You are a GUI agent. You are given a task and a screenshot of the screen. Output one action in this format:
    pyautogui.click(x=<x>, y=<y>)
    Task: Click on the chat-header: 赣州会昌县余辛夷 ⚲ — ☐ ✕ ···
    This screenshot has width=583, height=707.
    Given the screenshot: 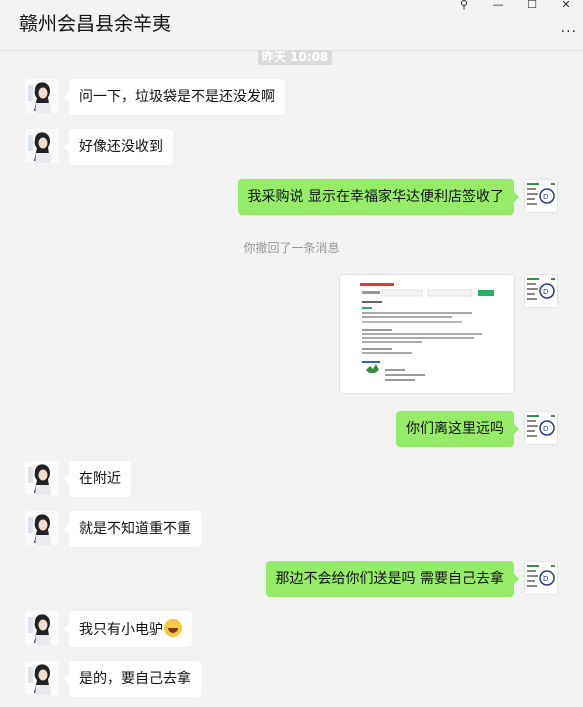 What is the action you would take?
    pyautogui.click(x=291, y=25)
    